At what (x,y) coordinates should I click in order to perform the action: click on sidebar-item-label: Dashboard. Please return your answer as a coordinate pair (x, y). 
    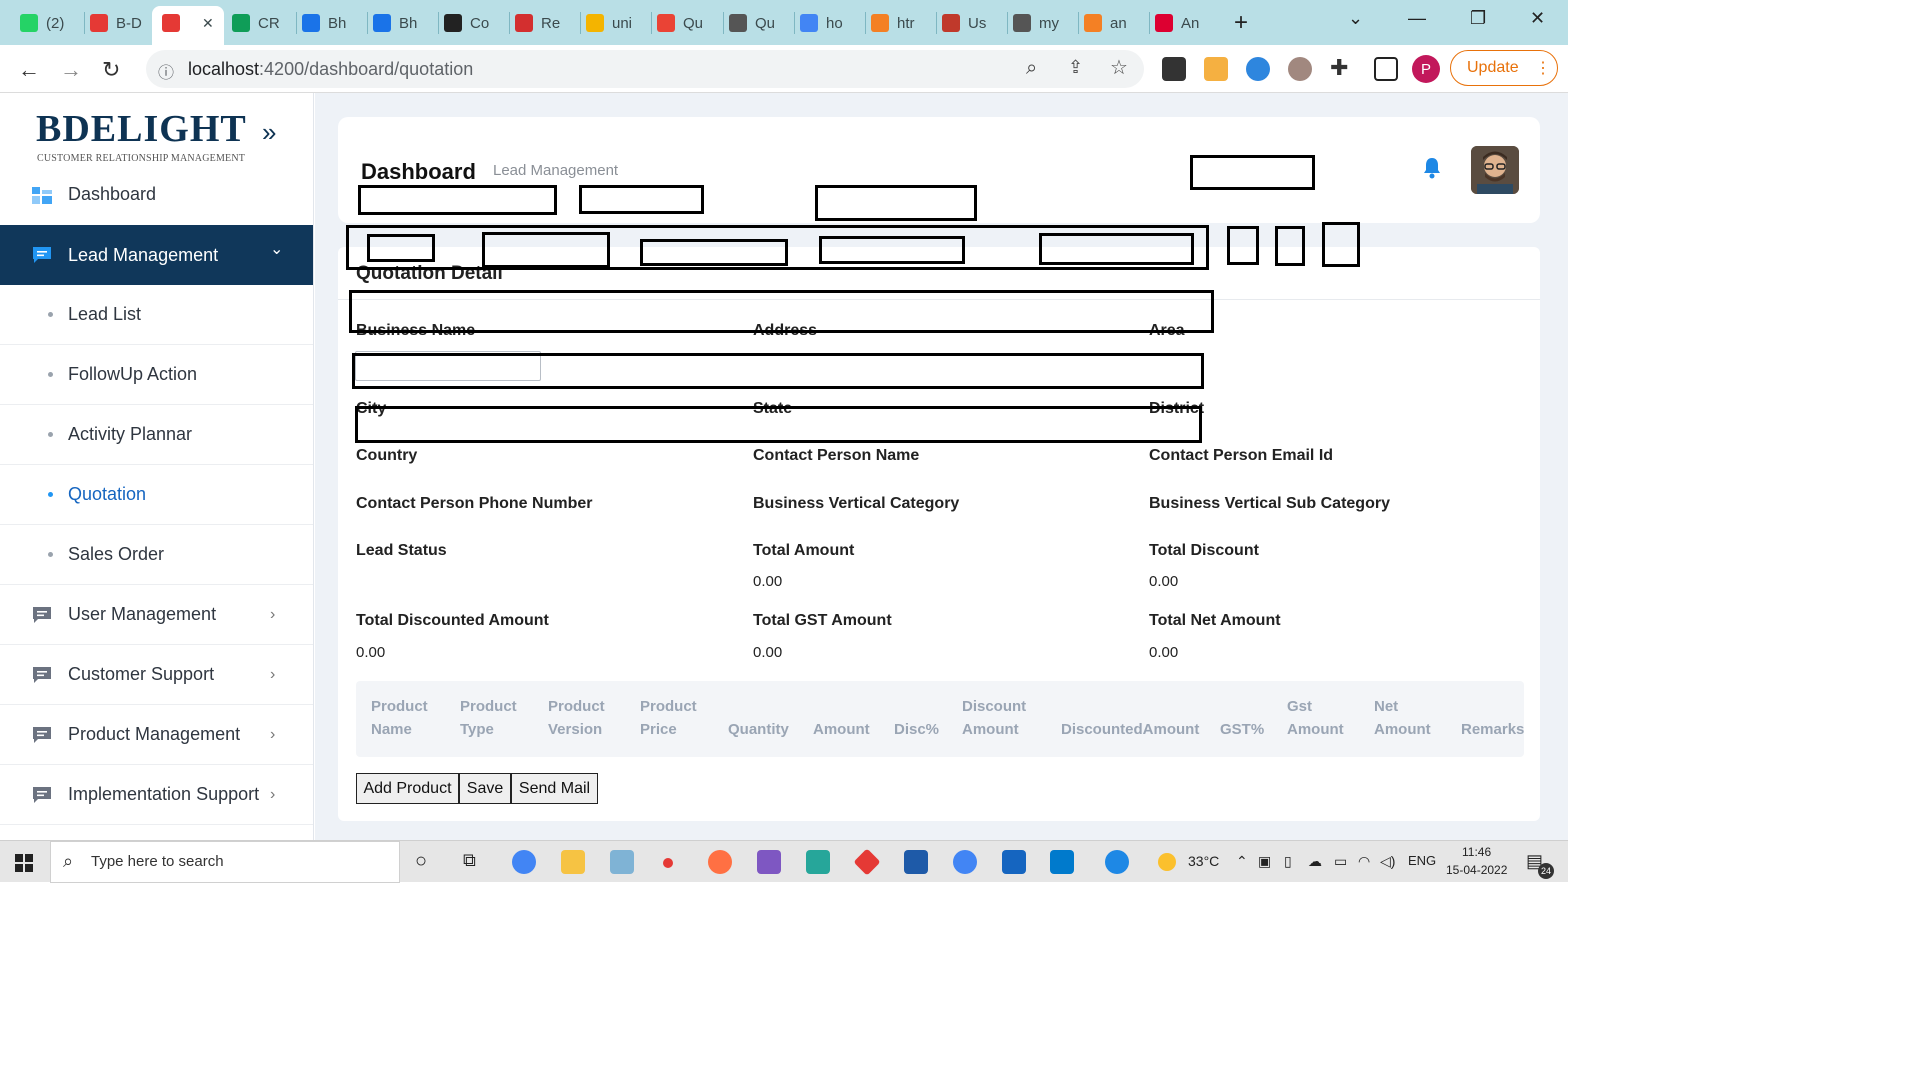
    Looking at the image, I should click on (112, 194).